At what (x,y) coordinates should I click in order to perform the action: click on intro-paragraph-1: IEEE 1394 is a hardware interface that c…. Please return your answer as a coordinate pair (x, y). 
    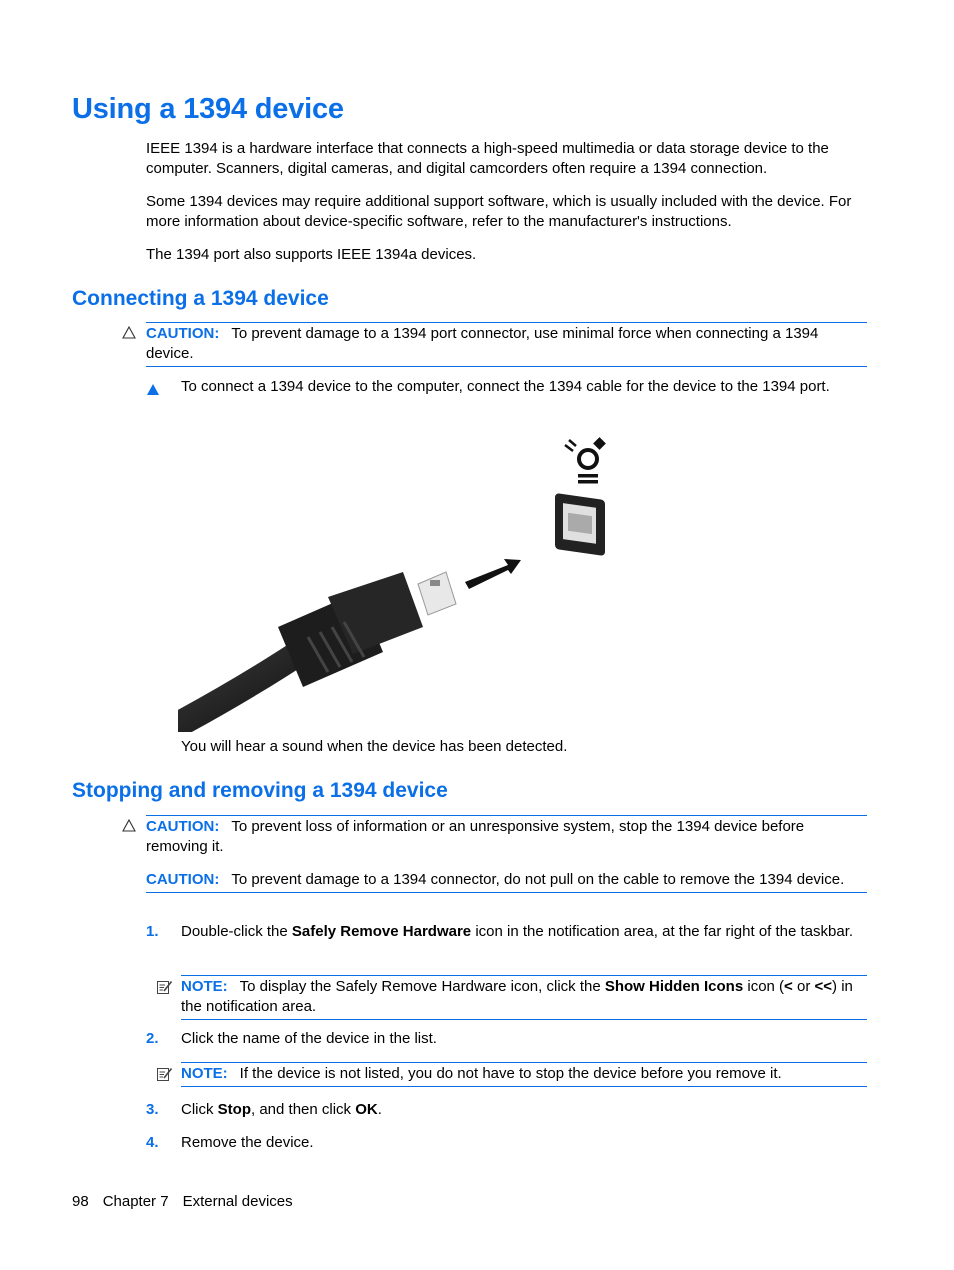
    Looking at the image, I should click on (487, 158).